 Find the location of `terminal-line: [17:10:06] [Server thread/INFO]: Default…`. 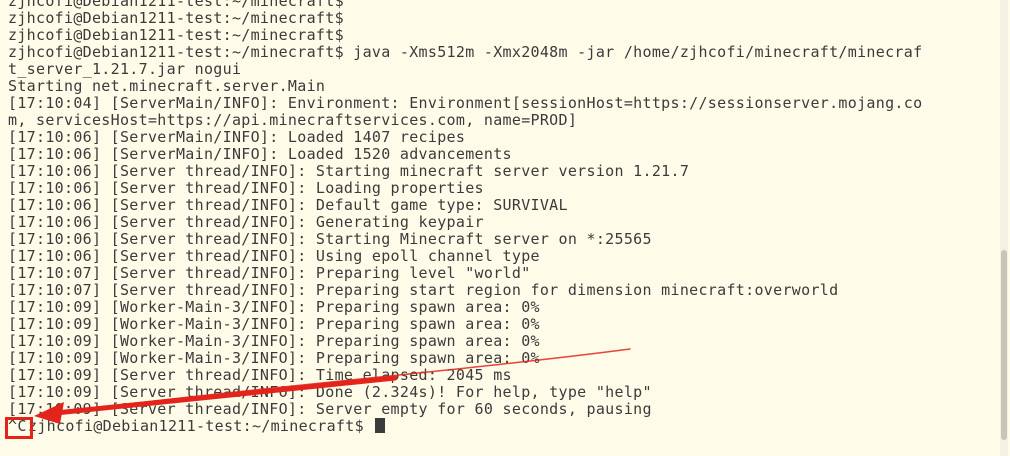

terminal-line: [17:10:06] [Server thread/INFO]: Default… is located at coordinates (288, 205).